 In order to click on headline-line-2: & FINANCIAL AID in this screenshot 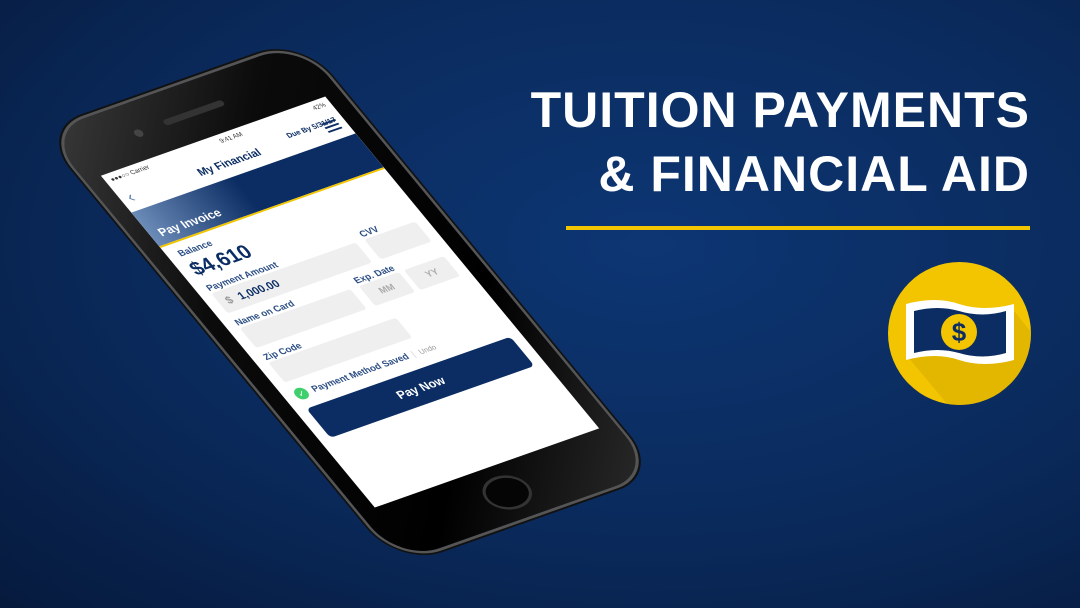, I will do `click(814, 174)`.